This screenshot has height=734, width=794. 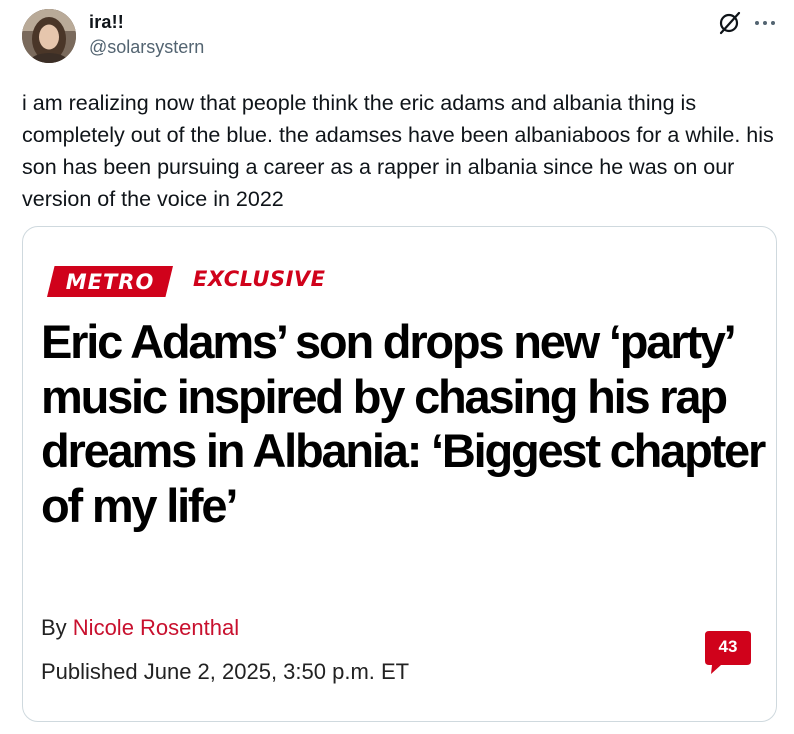 I want to click on exclusive-label: EXCLUSIVE, so click(x=259, y=279).